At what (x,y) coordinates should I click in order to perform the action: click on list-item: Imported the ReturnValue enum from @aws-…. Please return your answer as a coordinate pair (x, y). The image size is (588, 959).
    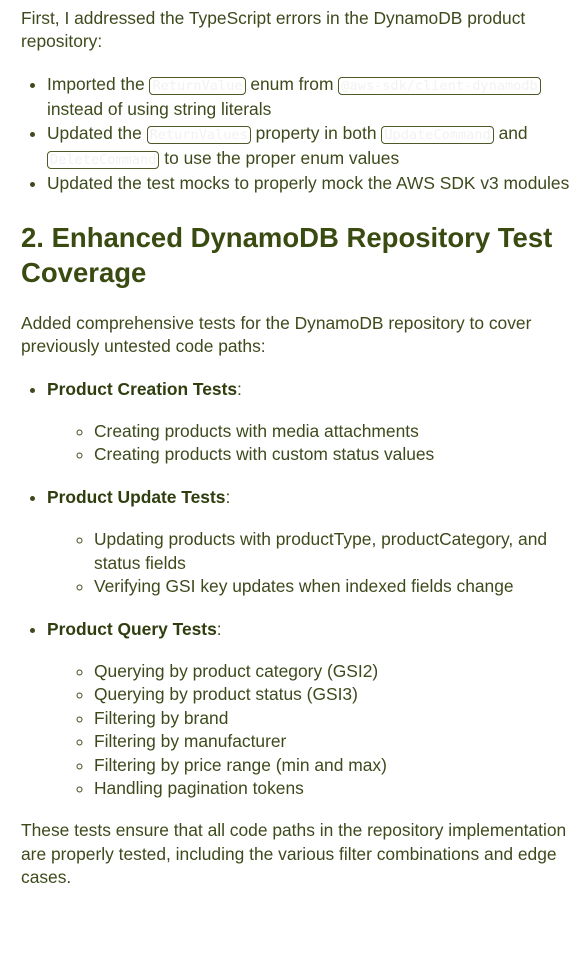
    Looking at the image, I should click on (314, 97).